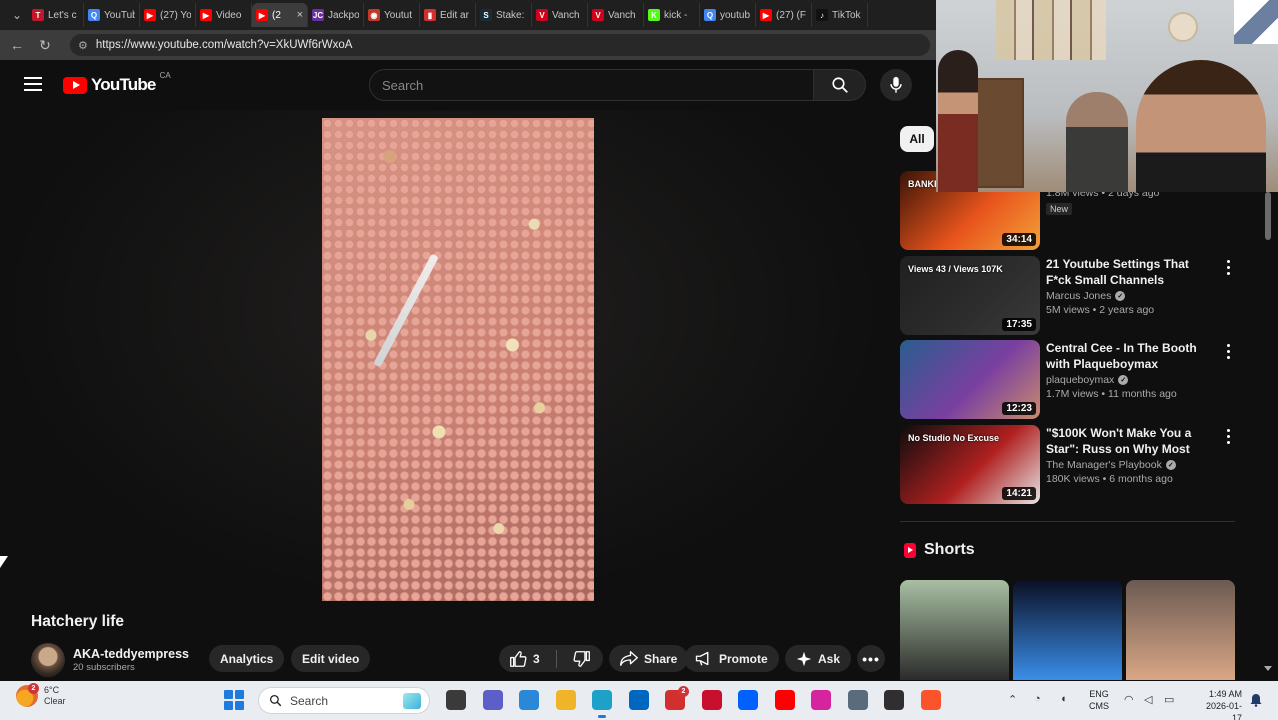 This screenshot has width=1278, height=720. I want to click on tray-chevron-up-icon: ⌃, so click(1012, 699).